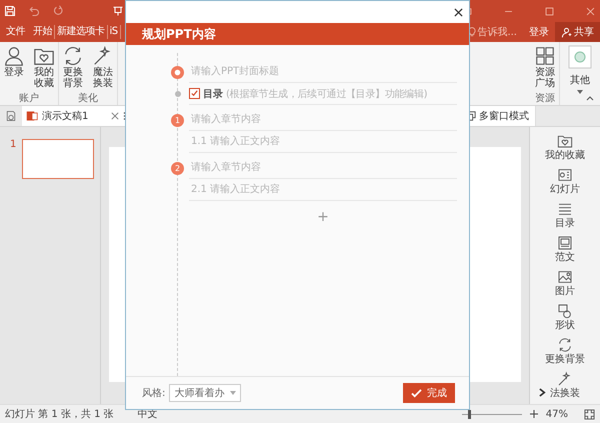  I want to click on side-panel-label: 法换装, so click(565, 393).